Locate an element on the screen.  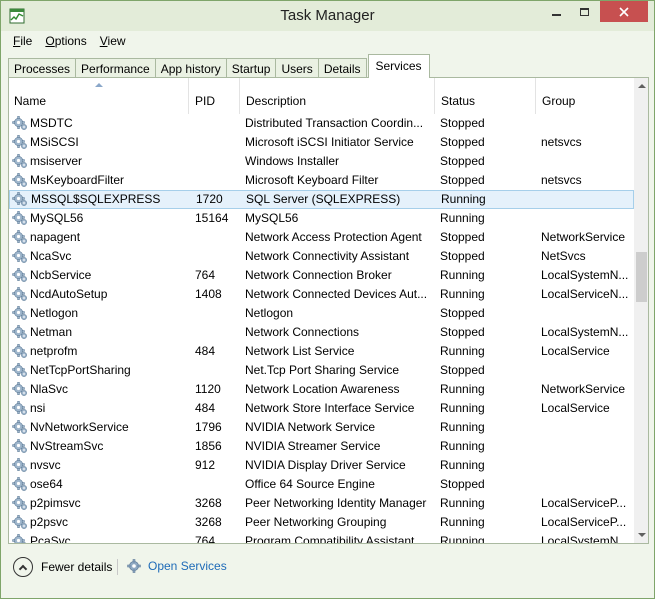
tab-processes: Processes is located at coordinates (42, 68).